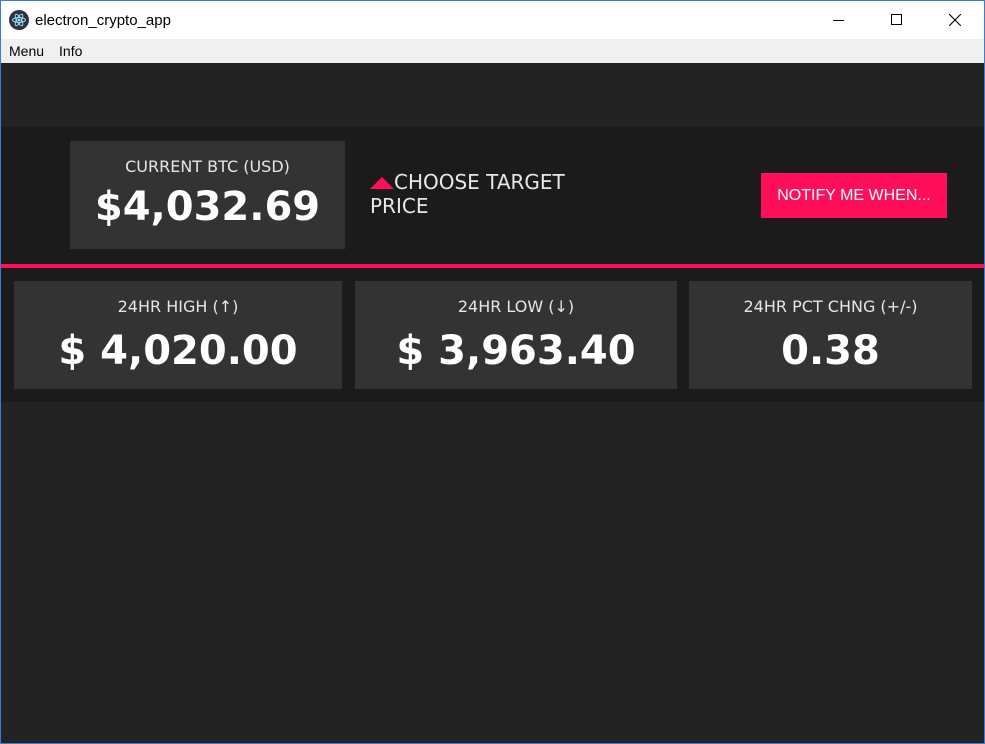  What do you see at coordinates (26, 51) in the screenshot?
I see `menu-item-menu: Menu` at bounding box center [26, 51].